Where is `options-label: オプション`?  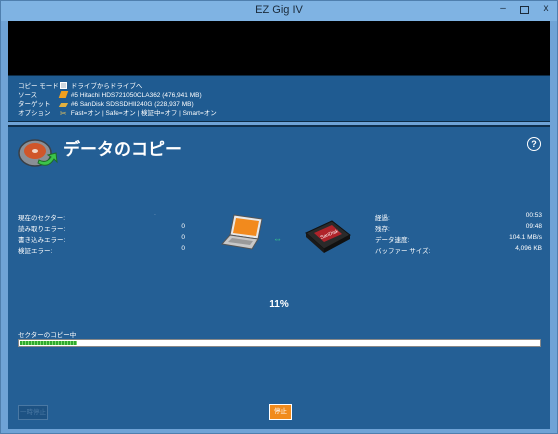 options-label: オプション is located at coordinates (34, 113).